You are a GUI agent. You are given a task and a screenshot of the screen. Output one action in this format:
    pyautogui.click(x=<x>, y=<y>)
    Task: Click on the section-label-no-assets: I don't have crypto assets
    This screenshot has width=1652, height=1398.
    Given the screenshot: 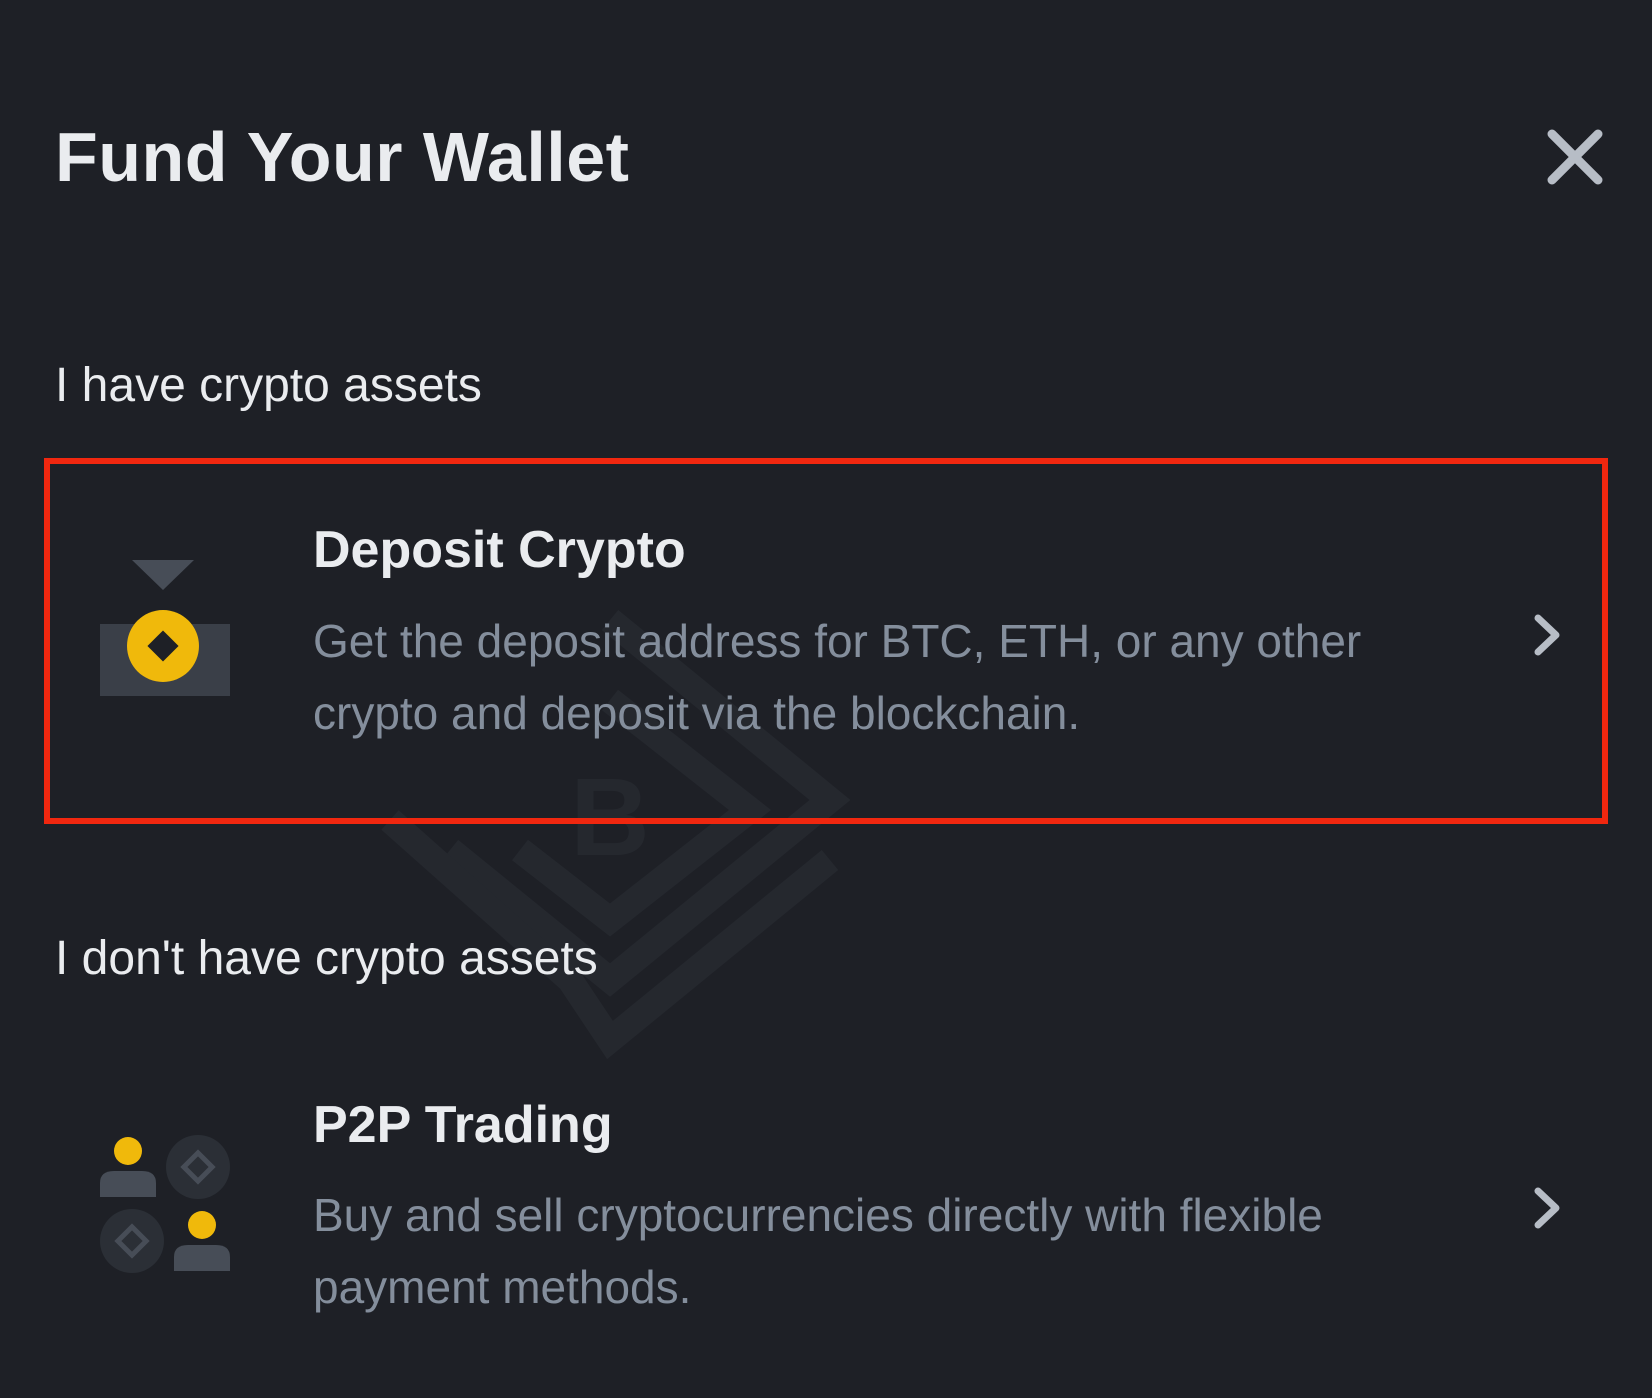 What is the action you would take?
    pyautogui.click(x=326, y=958)
    